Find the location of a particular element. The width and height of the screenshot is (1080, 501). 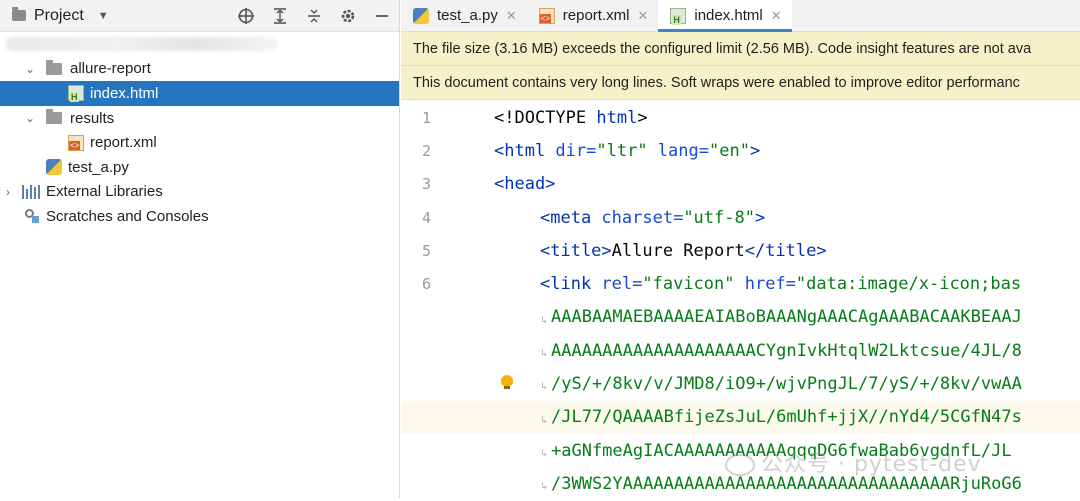

tab-report-xml: report.xml ✕ is located at coordinates (593, 15).